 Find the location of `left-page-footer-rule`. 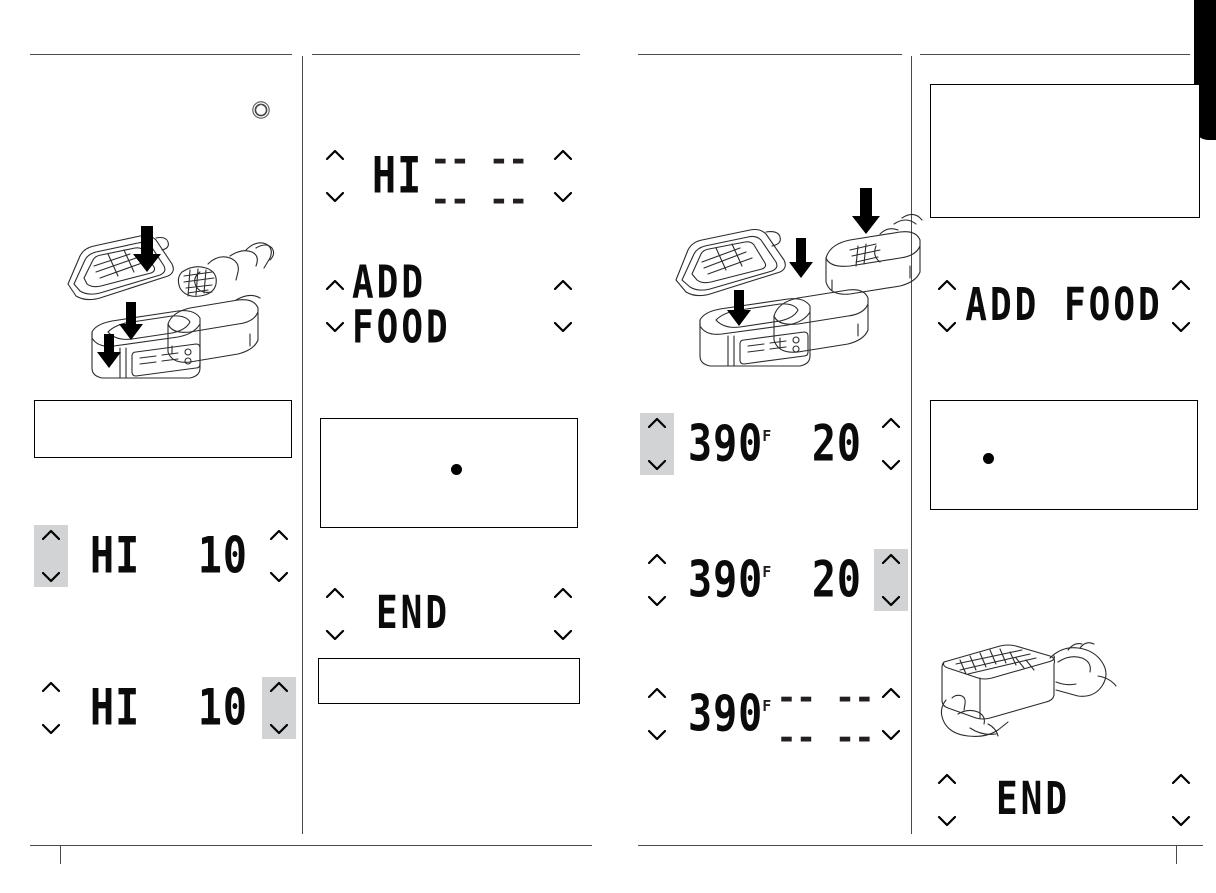

left-page-footer-rule is located at coordinates (311, 845).